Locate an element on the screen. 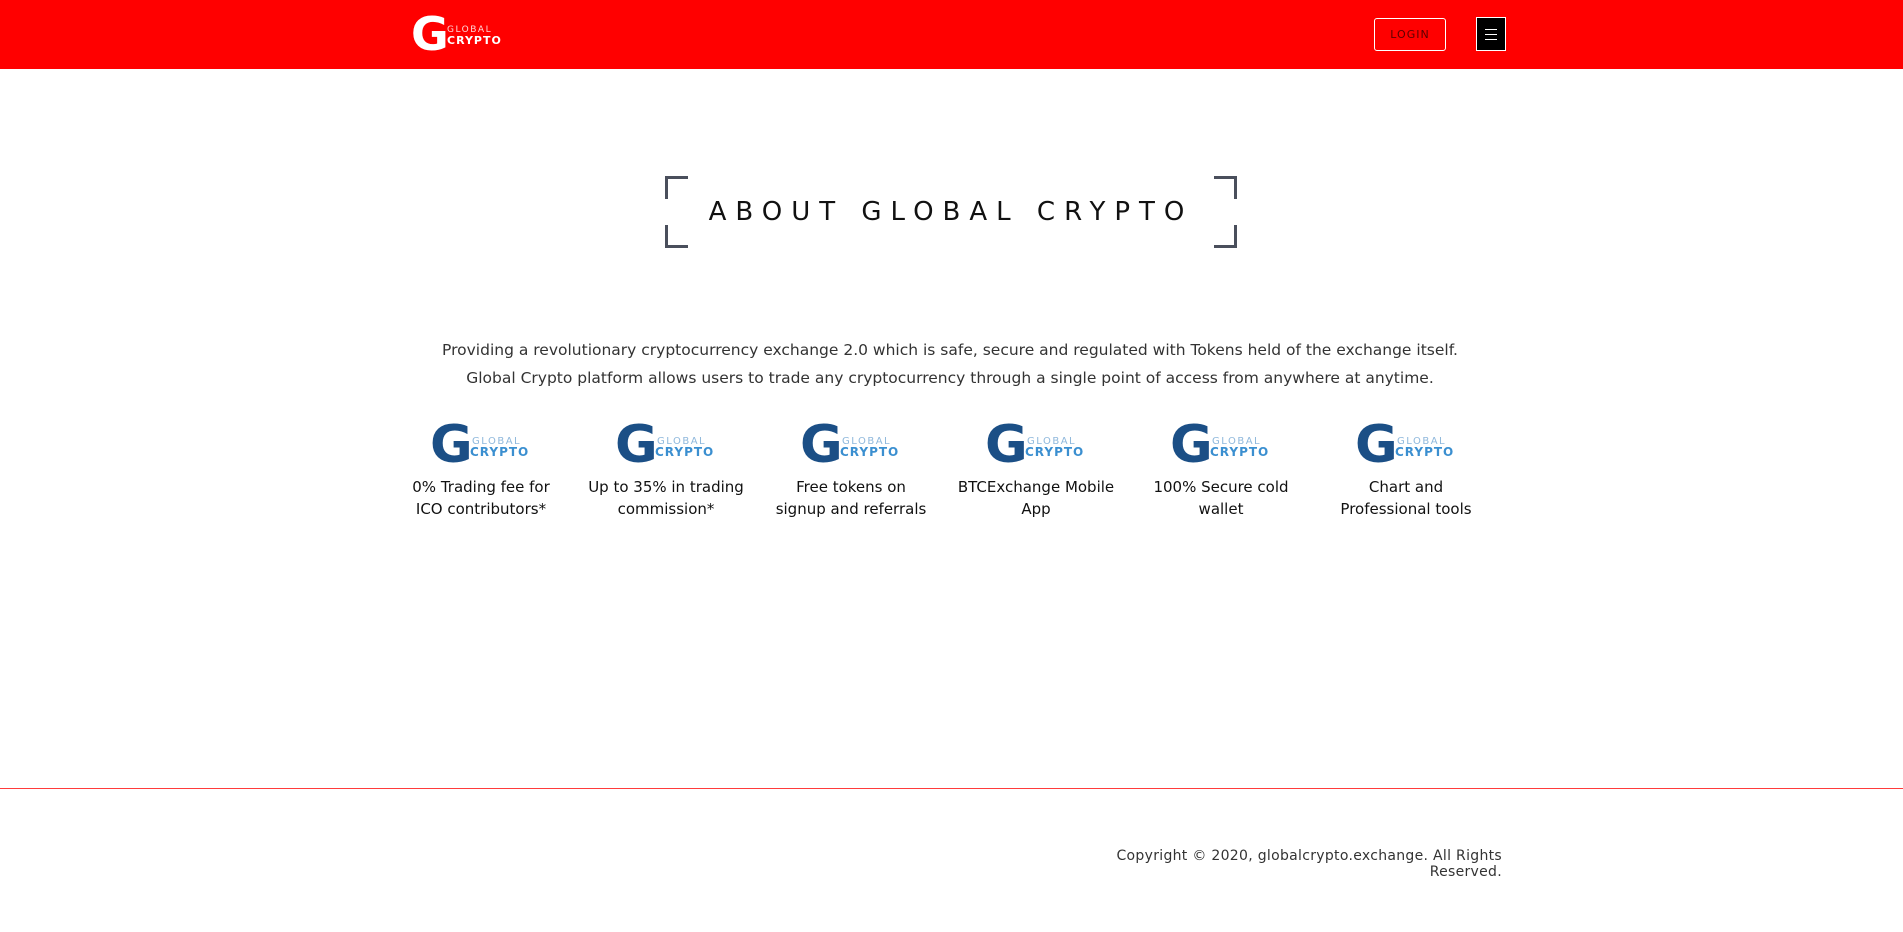  feature-text: Up to 35% in trading commission* is located at coordinates (666, 498).